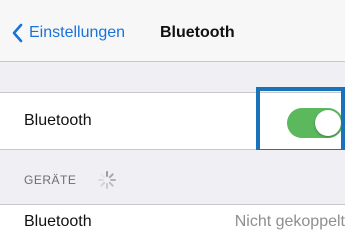 Image resolution: width=345 pixels, height=242 pixels. What do you see at coordinates (58, 221) in the screenshot?
I see `device-name: Bluetooth` at bounding box center [58, 221].